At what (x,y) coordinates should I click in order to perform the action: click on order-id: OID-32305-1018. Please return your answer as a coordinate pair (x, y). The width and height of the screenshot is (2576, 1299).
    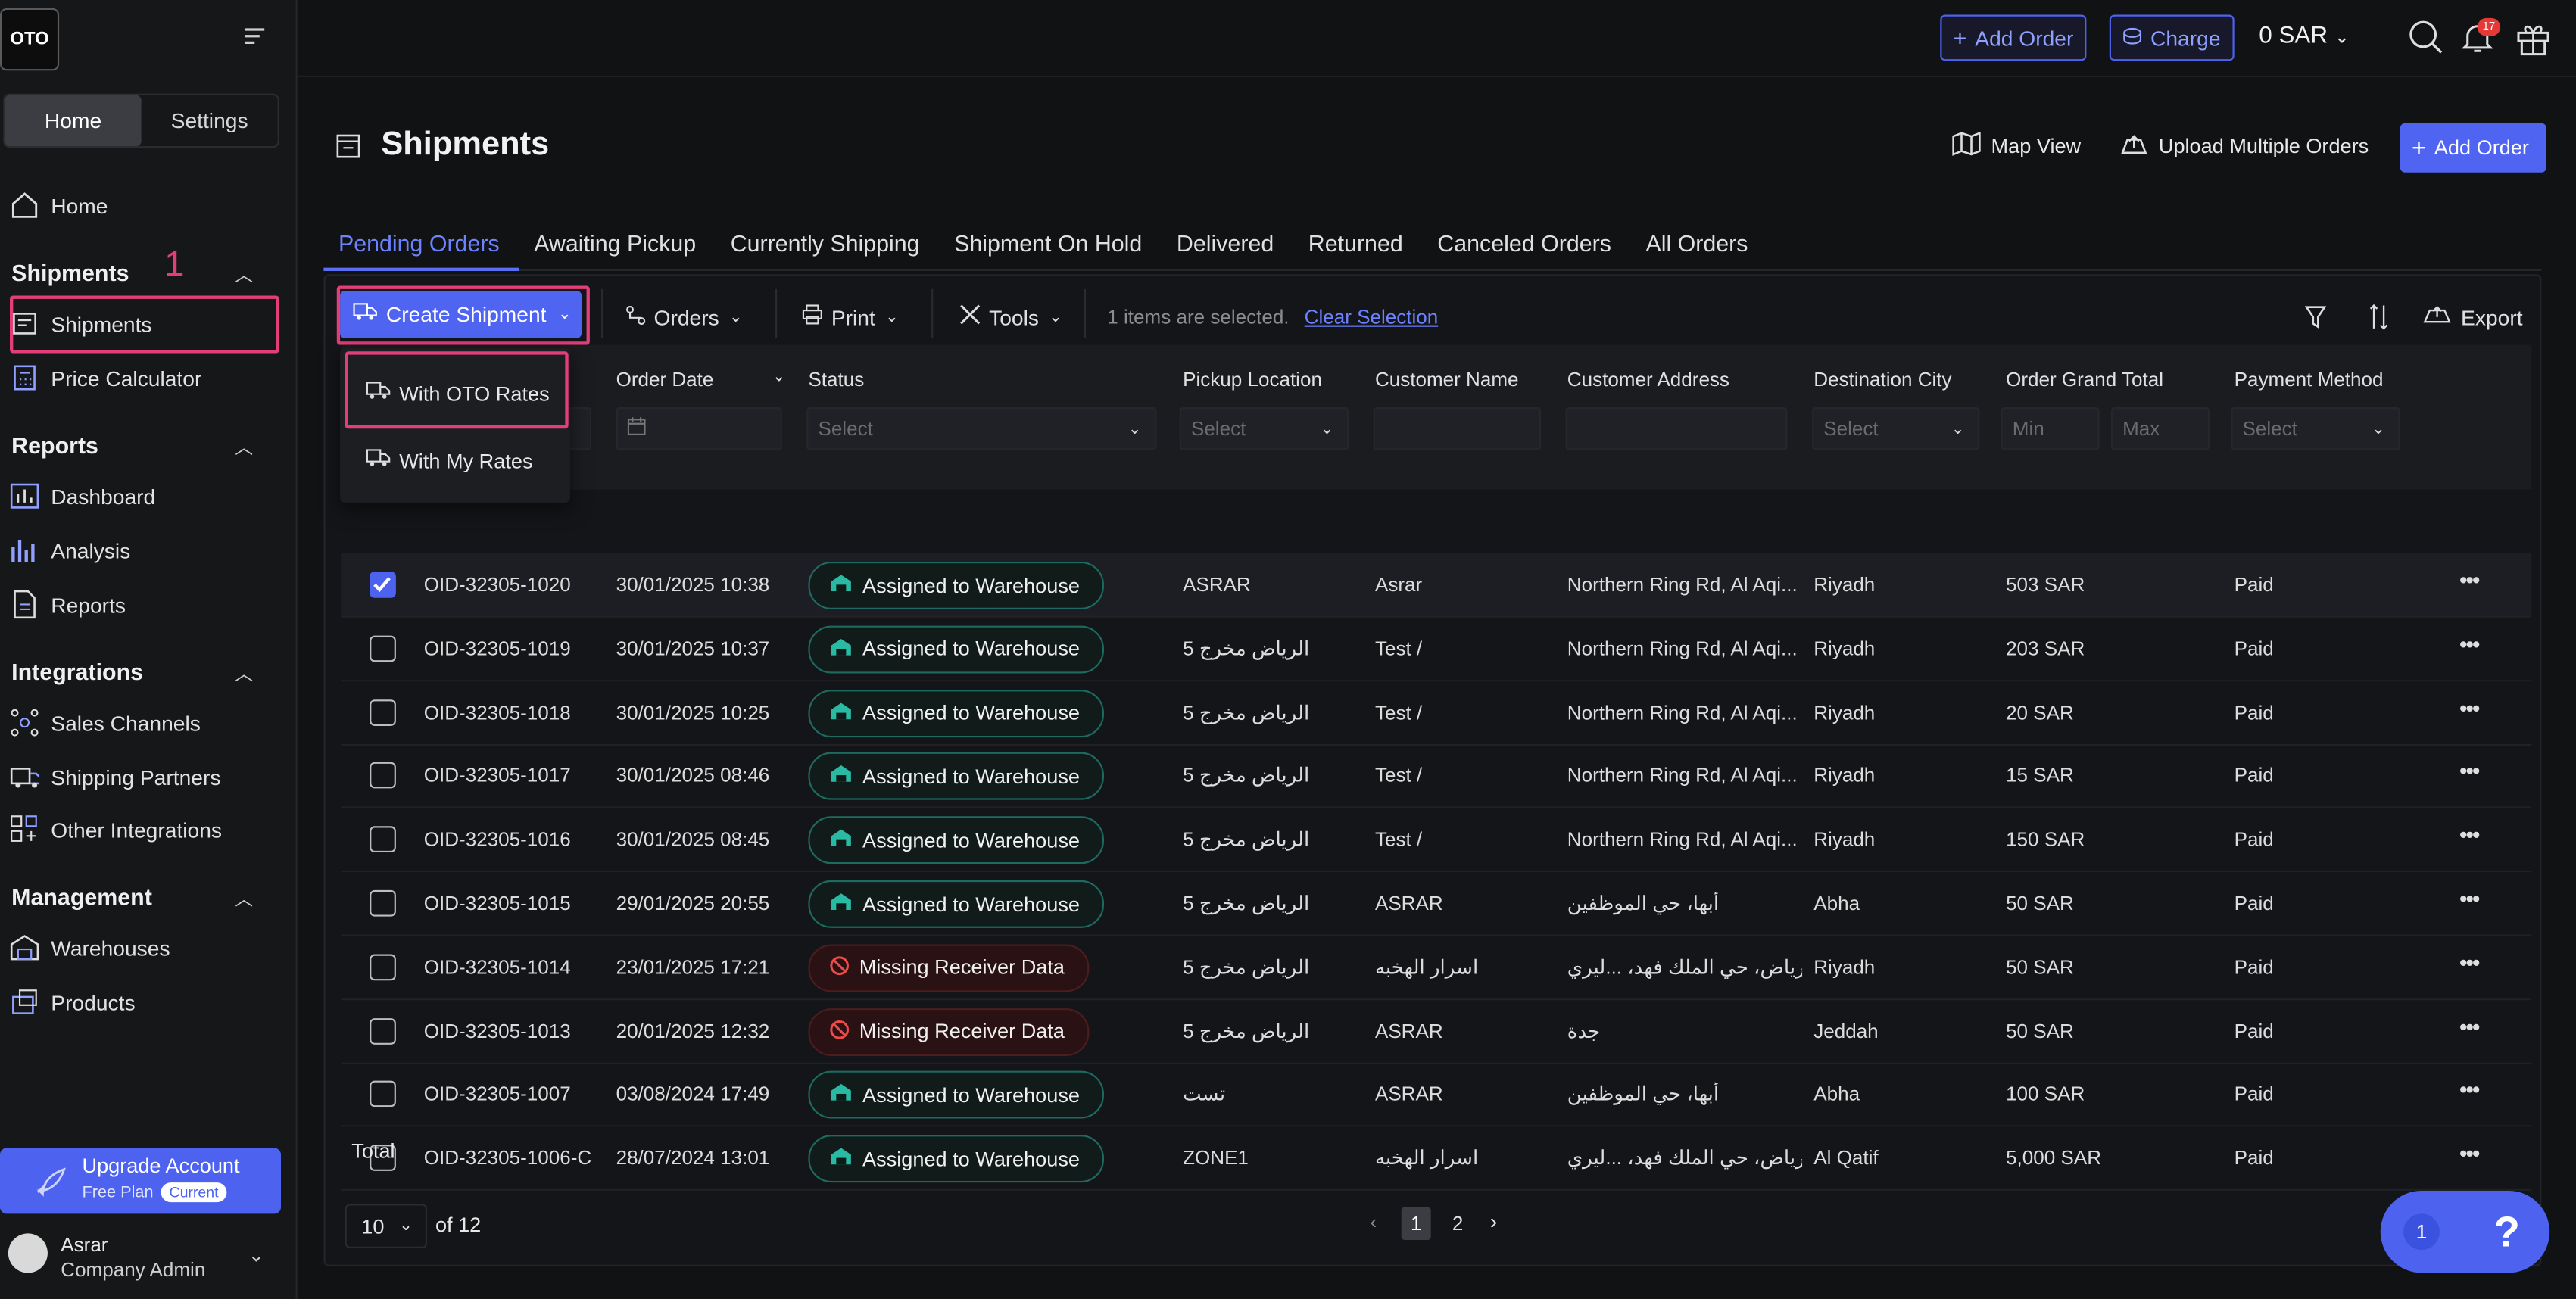
    Looking at the image, I should click on (497, 712).